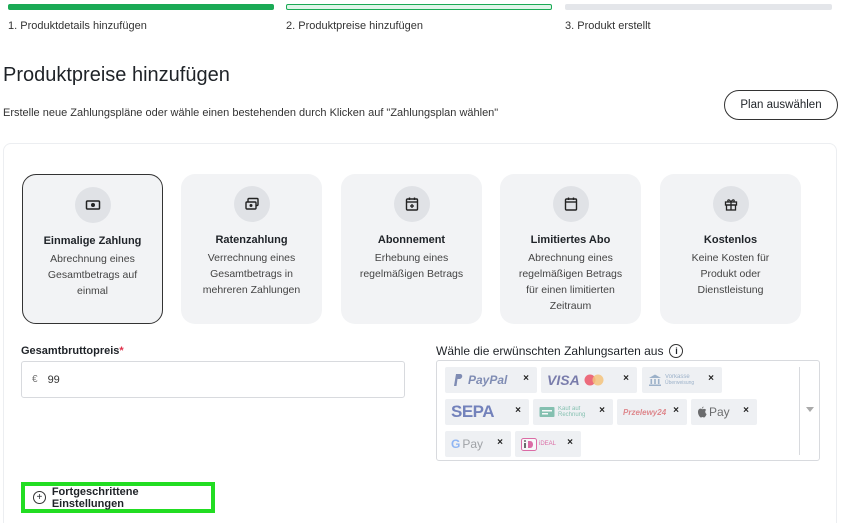 This screenshot has height=523, width=844. Describe the element at coordinates (92, 241) in the screenshot. I see `card-title: Einmalige Zahlung` at that location.